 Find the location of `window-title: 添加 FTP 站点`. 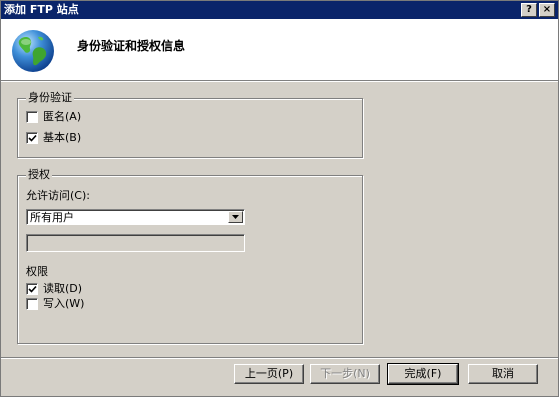

window-title: 添加 FTP 站点 is located at coordinates (41, 9).